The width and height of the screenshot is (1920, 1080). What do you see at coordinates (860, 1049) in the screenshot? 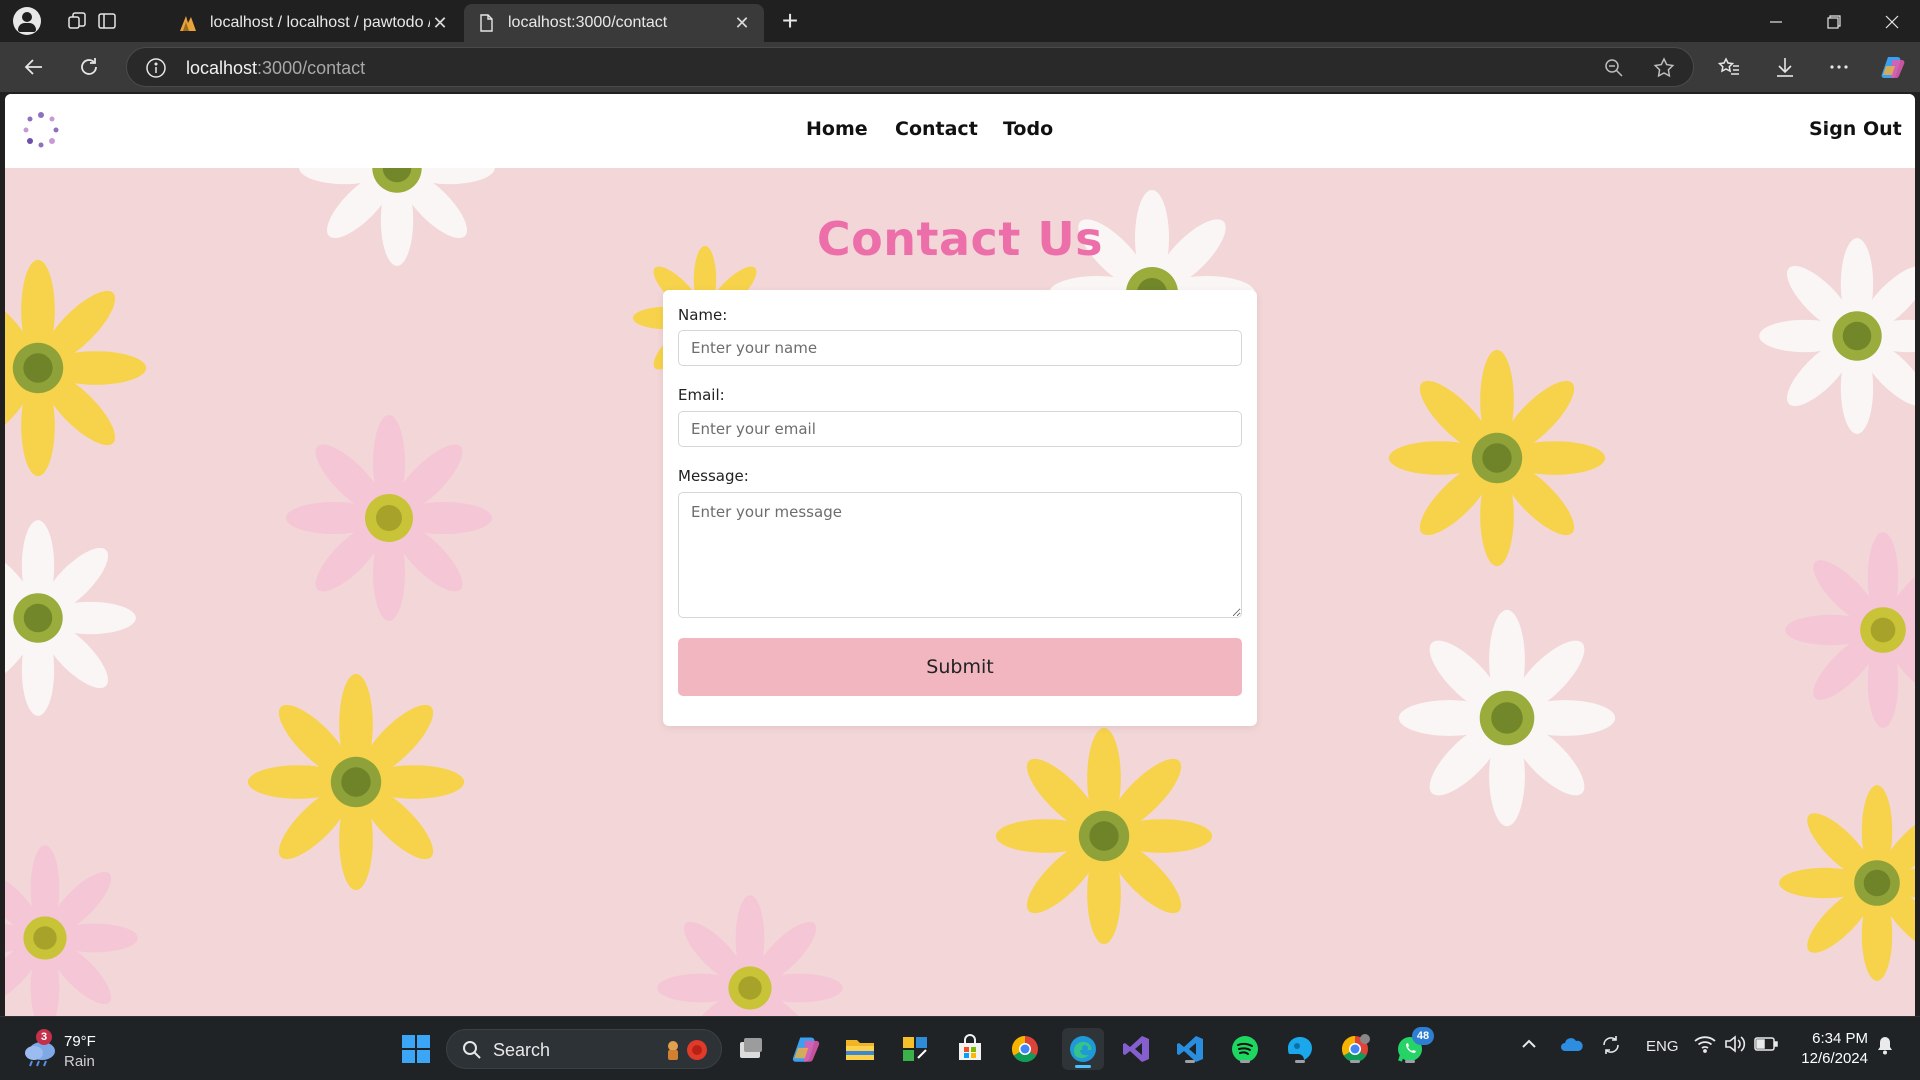
I see `file-explorer-icon` at bounding box center [860, 1049].